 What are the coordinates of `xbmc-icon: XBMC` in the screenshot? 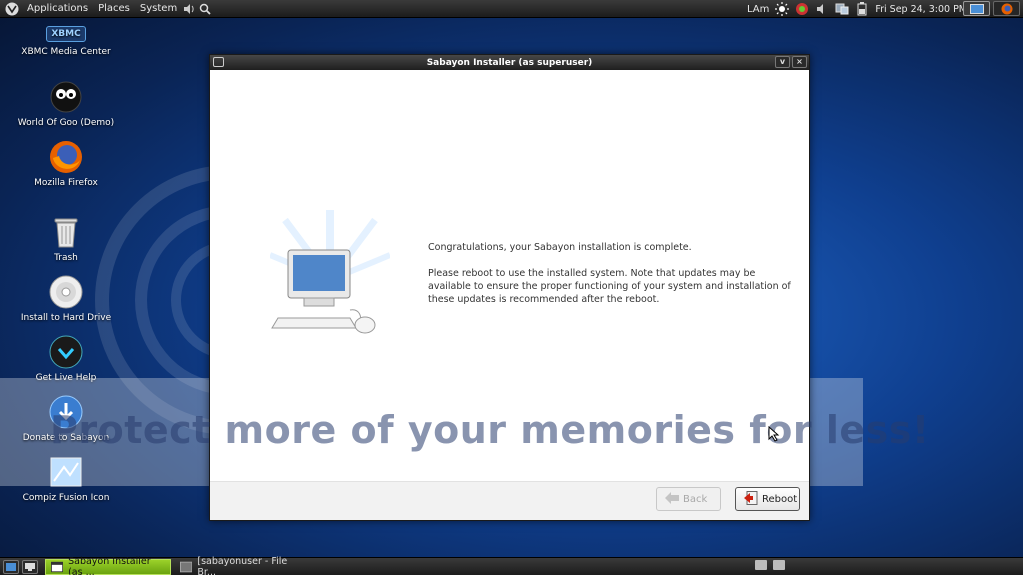 It's located at (66, 34).